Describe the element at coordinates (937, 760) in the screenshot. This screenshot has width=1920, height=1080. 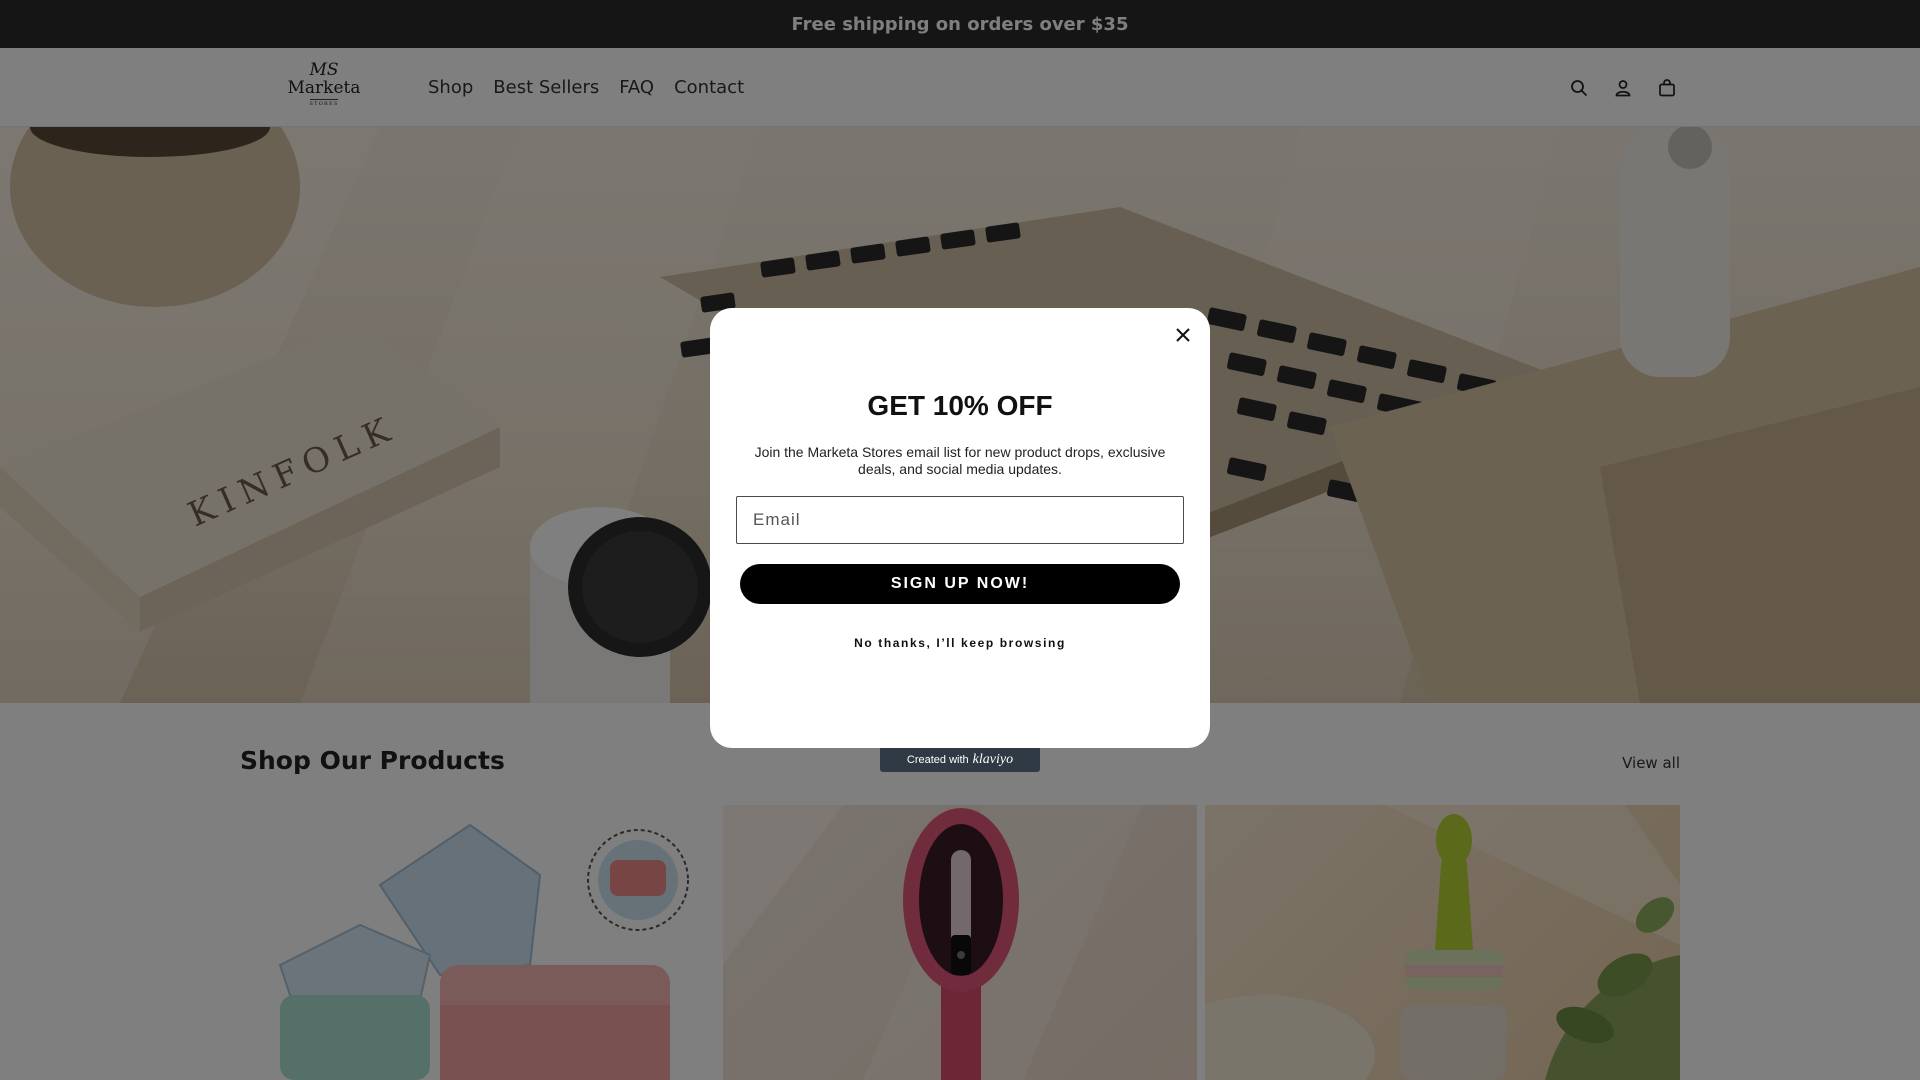
I see `badge-prefix: Created with` at that location.